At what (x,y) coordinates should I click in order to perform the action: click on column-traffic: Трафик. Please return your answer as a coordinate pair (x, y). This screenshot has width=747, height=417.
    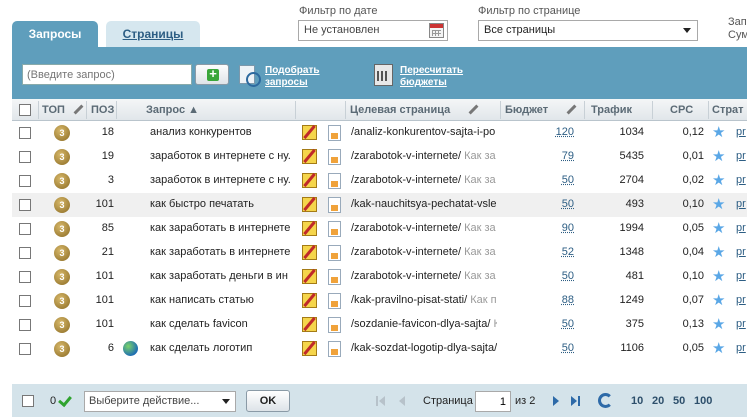
    Looking at the image, I should click on (611, 110).